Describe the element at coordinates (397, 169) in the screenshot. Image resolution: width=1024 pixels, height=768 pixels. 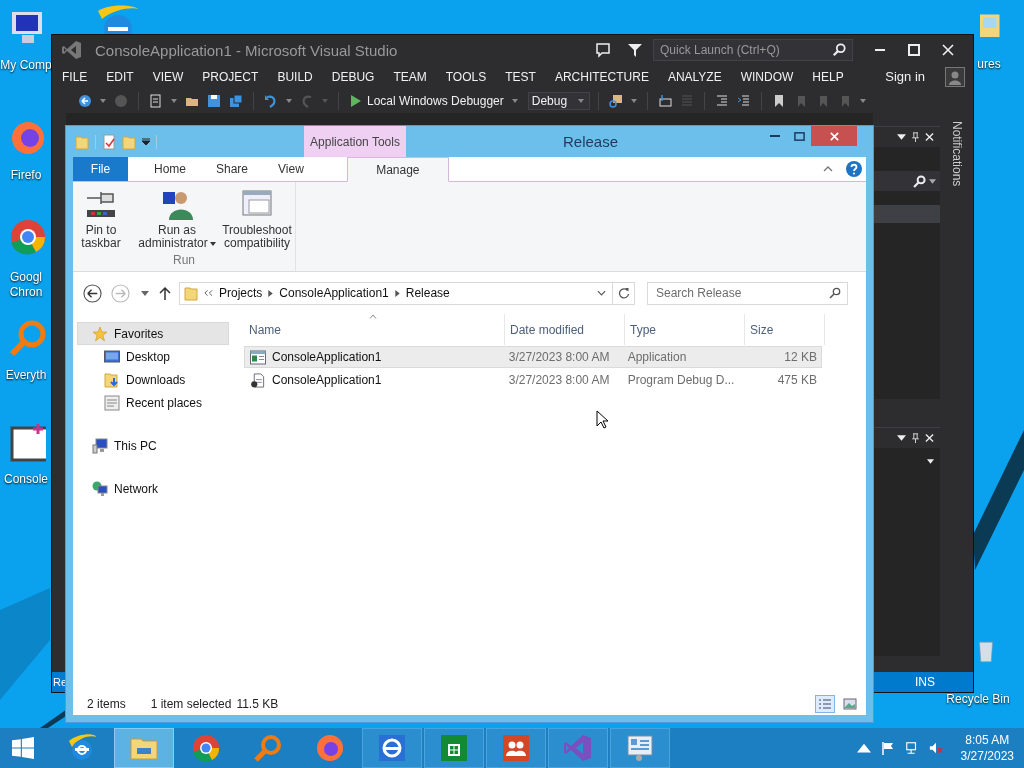
I see `ribbon-tab: Manage` at that location.